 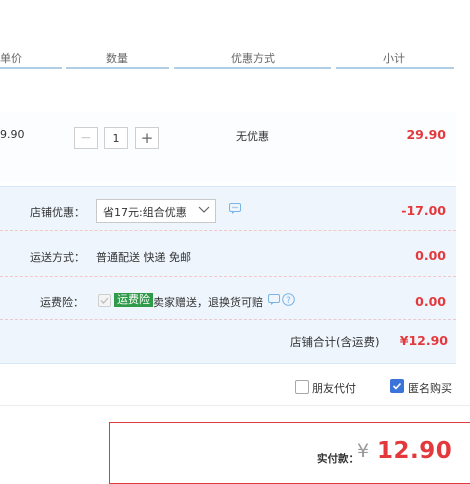 What do you see at coordinates (11, 58) in the screenshot?
I see `header-unit-price: 单价` at bounding box center [11, 58].